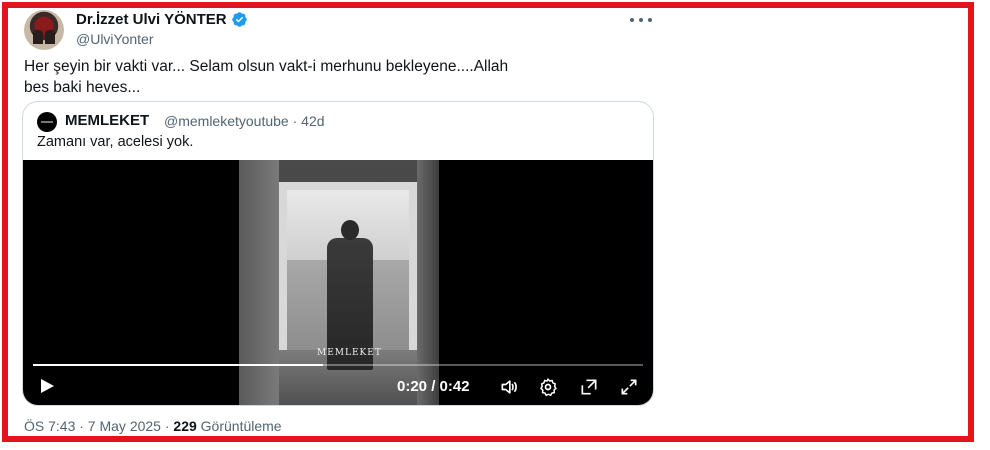 The width and height of the screenshot is (990, 450). Describe the element at coordinates (338, 365) in the screenshot. I see `video-progress-bar` at that location.